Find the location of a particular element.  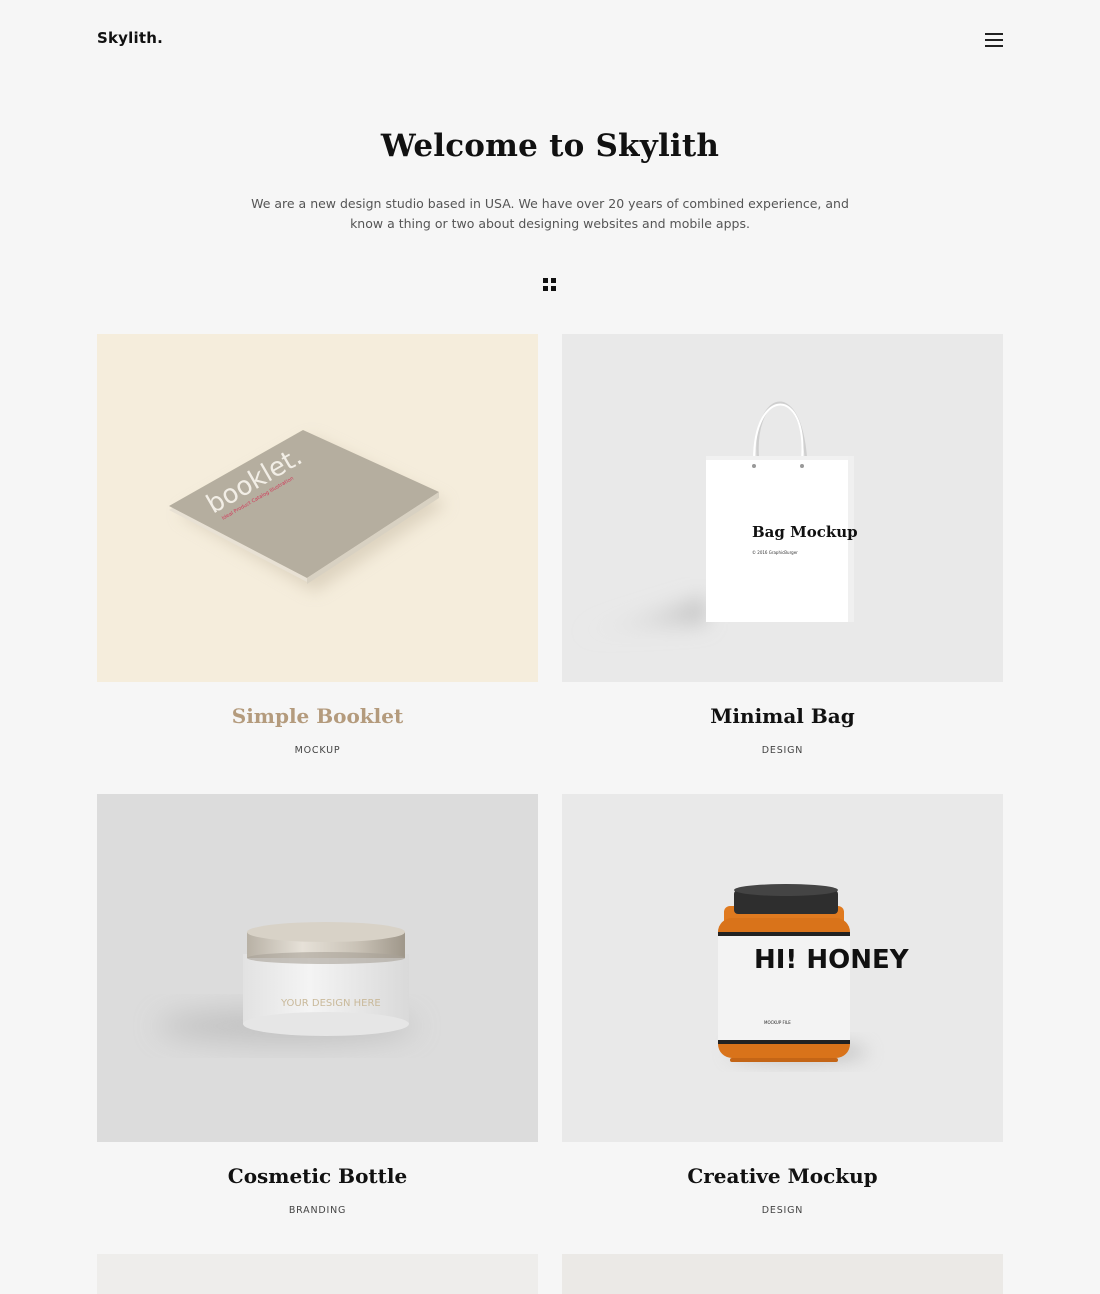

honey-sublabel-text: MOCKUP FILE is located at coordinates (777, 1022).